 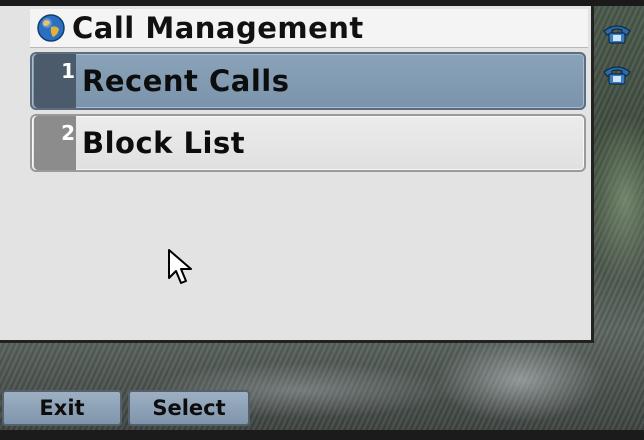 I want to click on globe-icon, so click(x=51, y=28).